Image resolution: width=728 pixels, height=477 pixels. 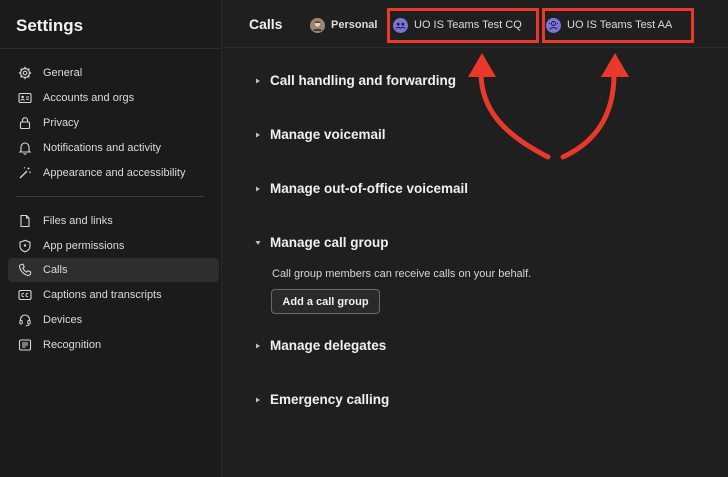 I want to click on arrowhead-right, so click(x=615, y=65).